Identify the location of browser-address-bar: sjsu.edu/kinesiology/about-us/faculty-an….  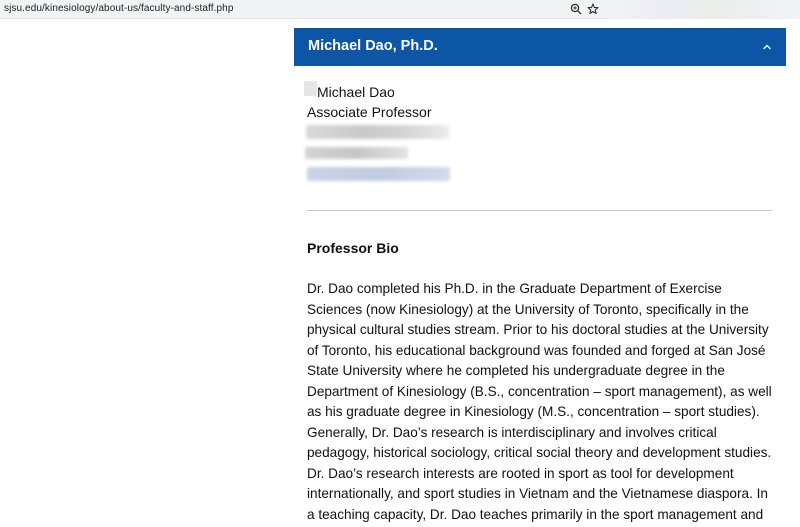
(400, 9).